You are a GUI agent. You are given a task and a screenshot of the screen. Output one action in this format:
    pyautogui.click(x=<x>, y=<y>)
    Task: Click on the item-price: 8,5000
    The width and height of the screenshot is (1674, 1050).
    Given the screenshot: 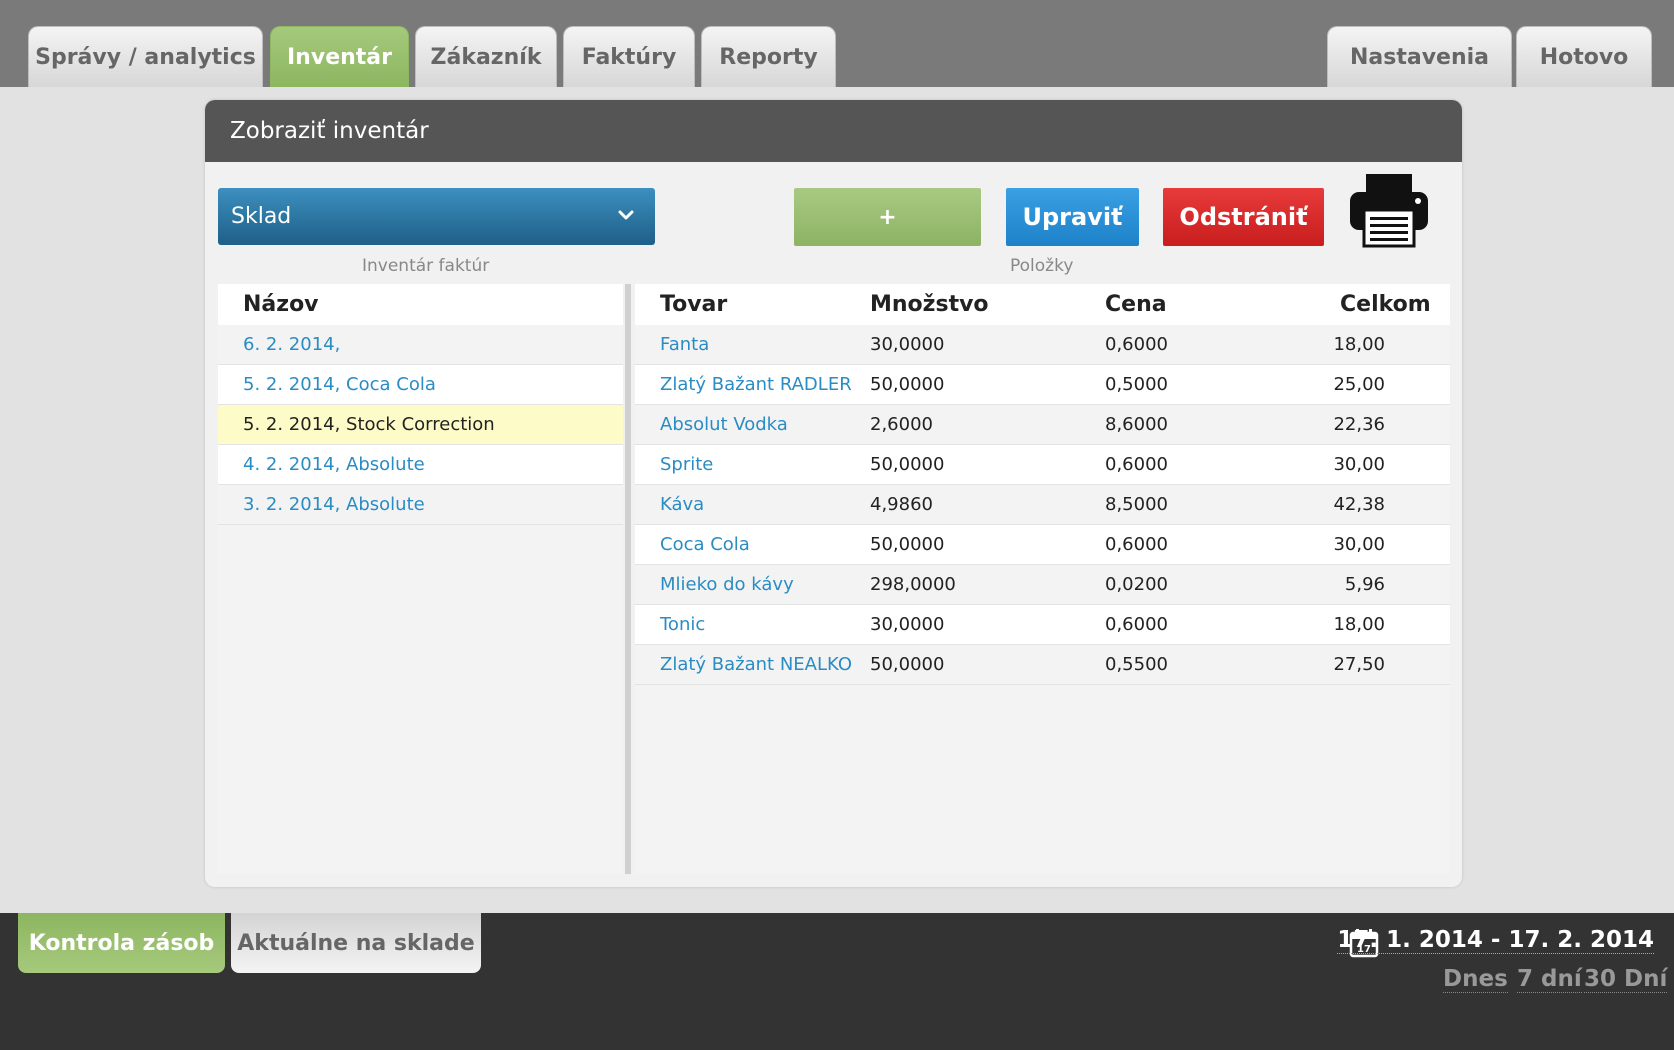 What is the action you would take?
    pyautogui.click(x=1136, y=504)
    